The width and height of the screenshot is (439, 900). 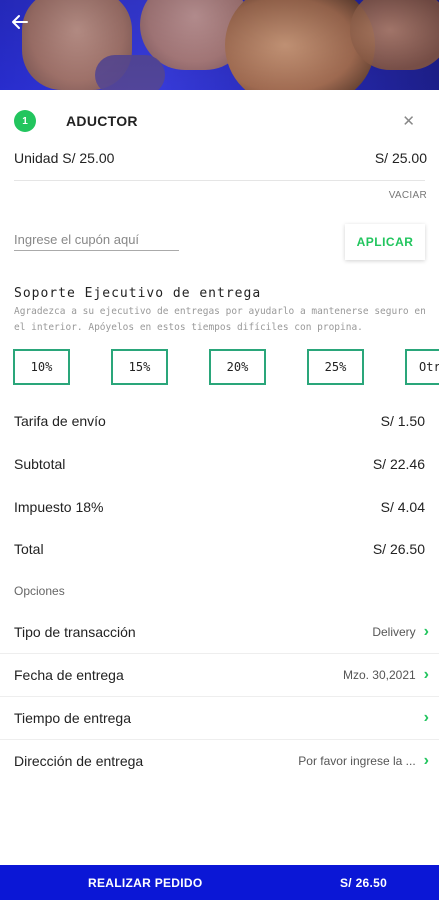 What do you see at coordinates (75, 631) in the screenshot?
I see `option-label: Tipo de transacción` at bounding box center [75, 631].